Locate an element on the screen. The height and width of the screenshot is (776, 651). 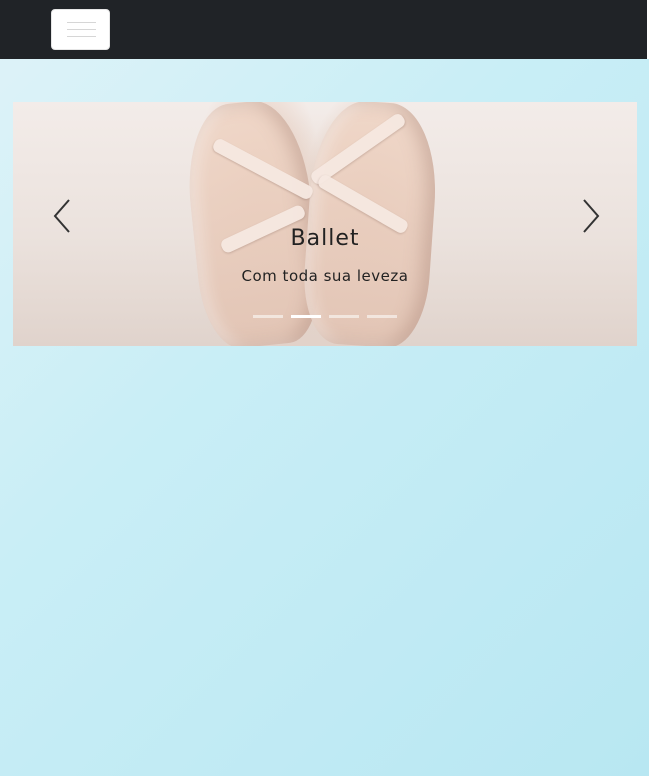
top-navbar is located at coordinates (324, 29).